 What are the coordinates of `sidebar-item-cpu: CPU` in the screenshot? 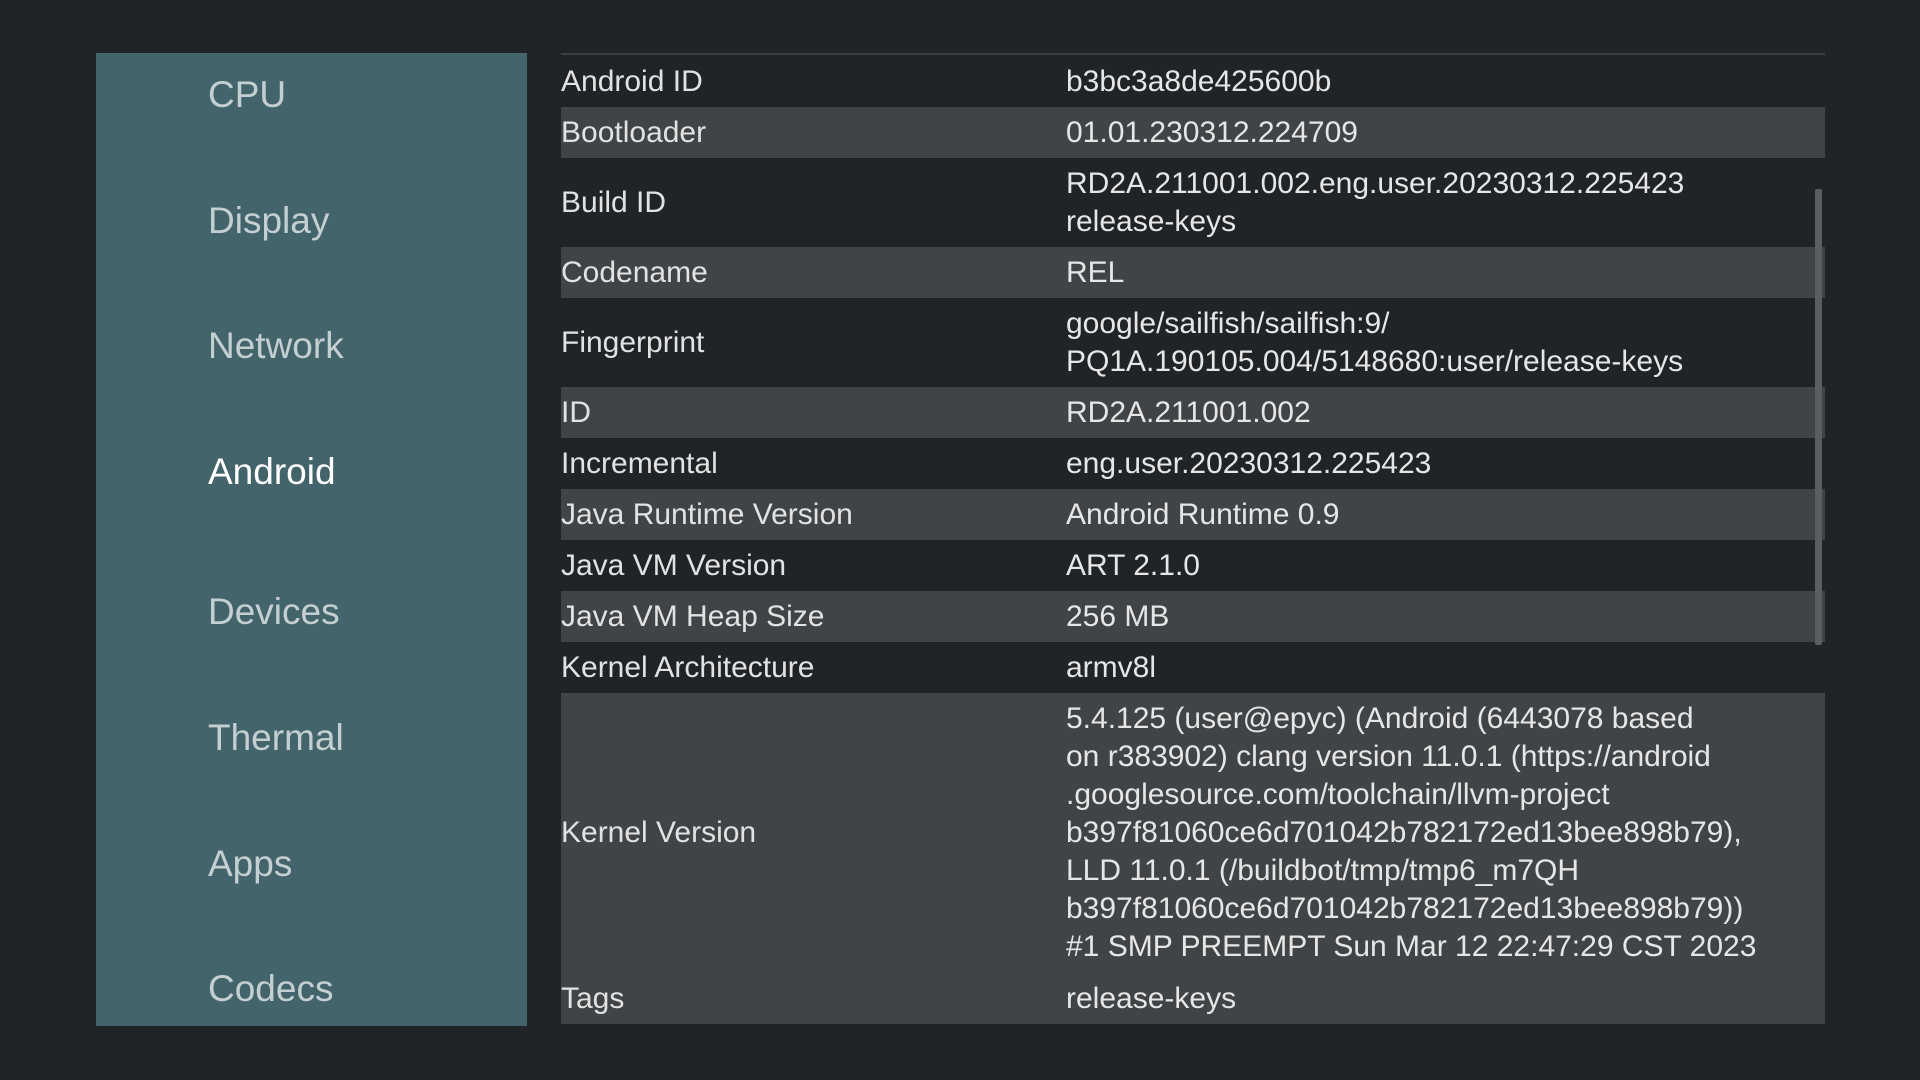 It's located at (247, 94).